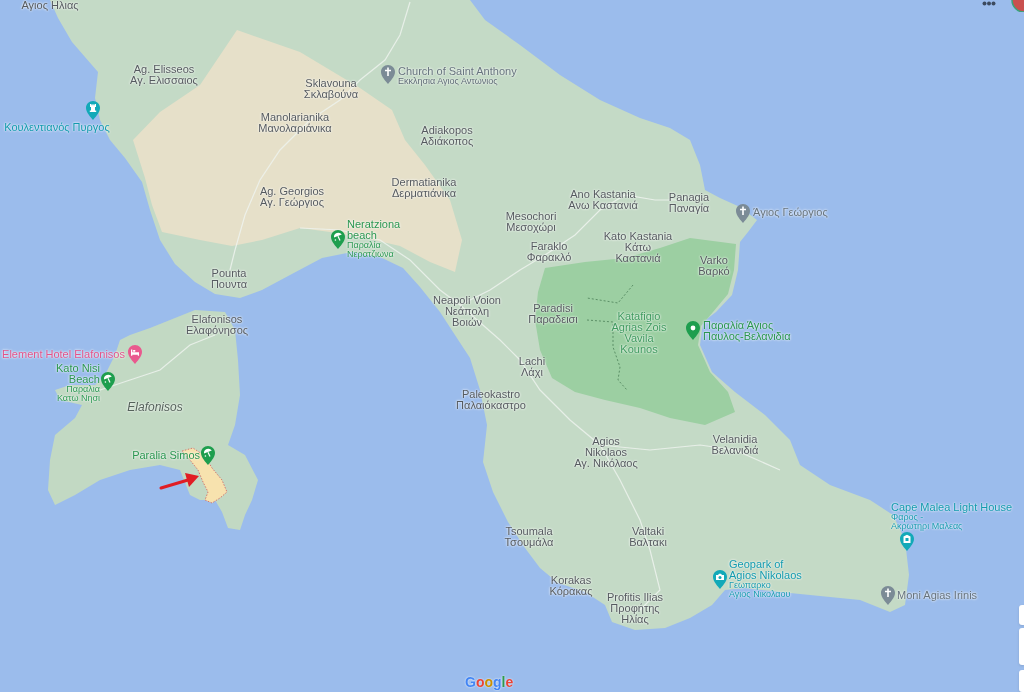  Describe the element at coordinates (790, 212) in the screenshot. I see `poi-name: Άγιος Γεώργιος` at that location.